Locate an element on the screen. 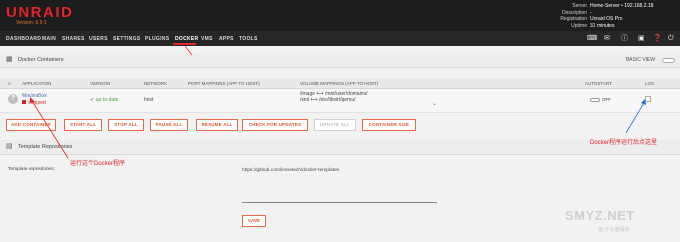  annotation-right: Docker程序运行后点这里 is located at coordinates (624, 143).